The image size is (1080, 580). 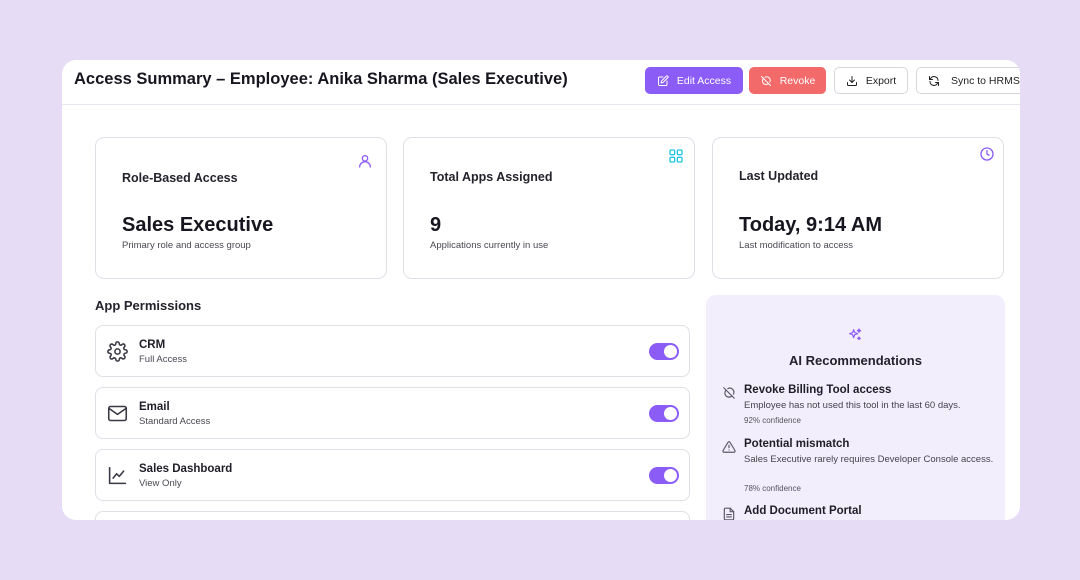 I want to click on permission-level: Standard Access, so click(x=175, y=421).